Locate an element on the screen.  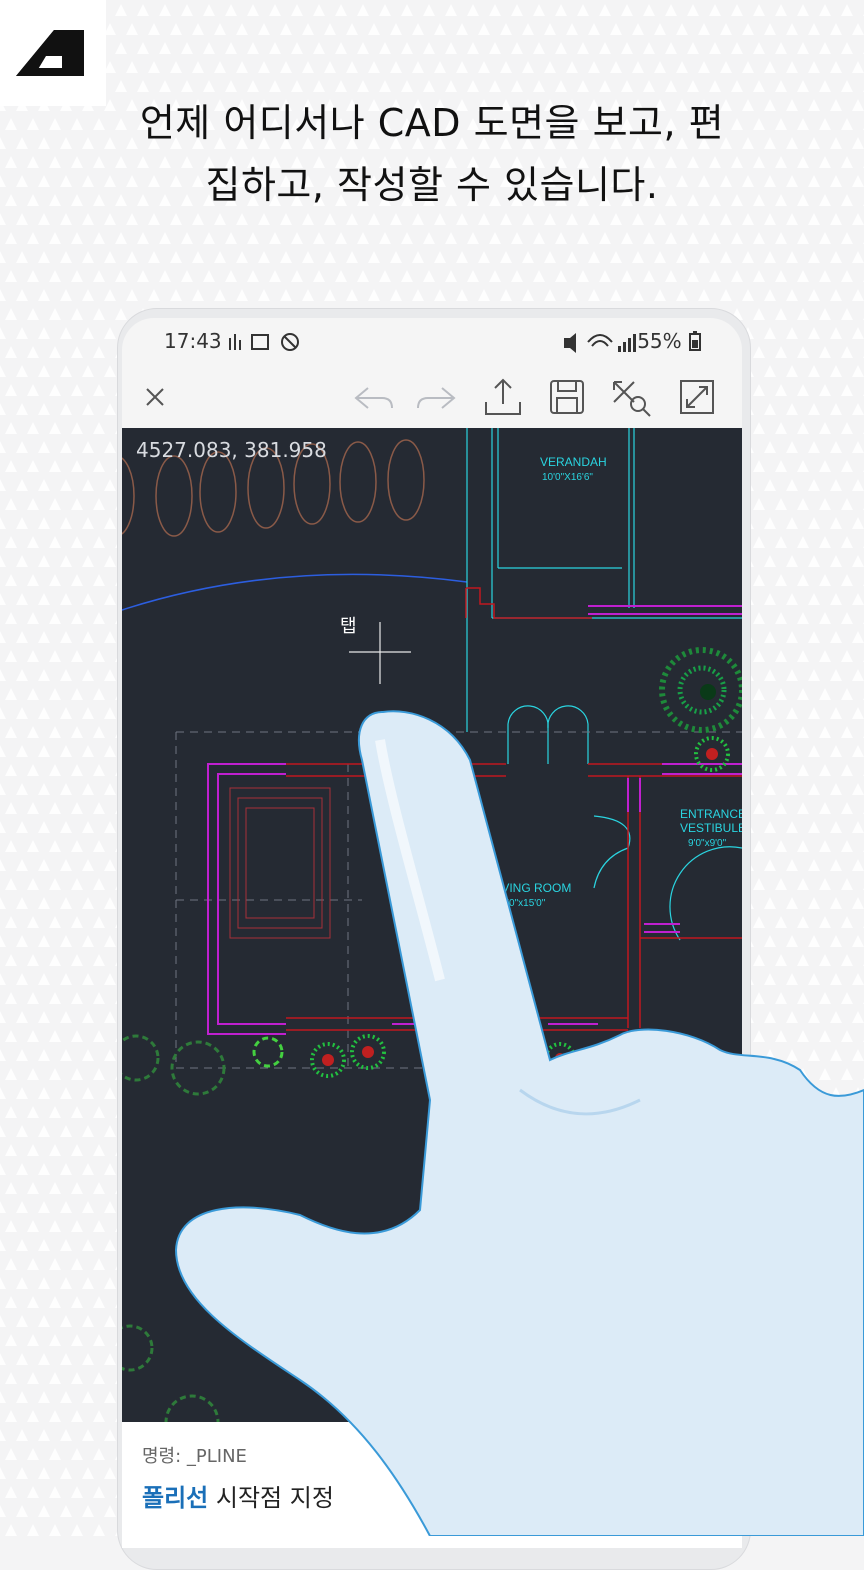
command-prompt-text: 시작점 지정 is located at coordinates (274, 1498).